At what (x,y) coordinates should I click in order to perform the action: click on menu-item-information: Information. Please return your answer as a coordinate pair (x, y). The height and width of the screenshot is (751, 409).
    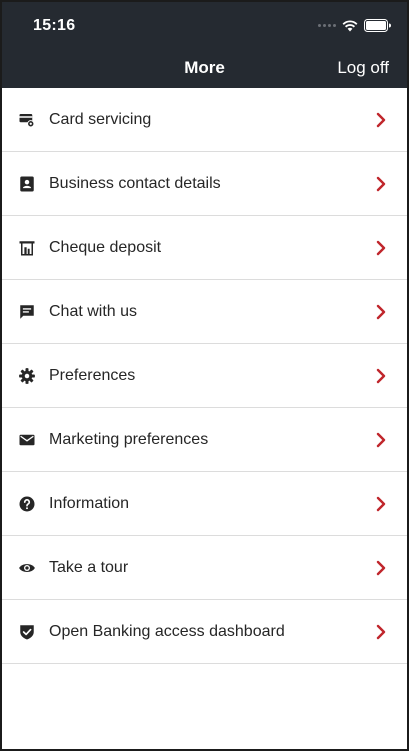
    Looking at the image, I should click on (204, 504).